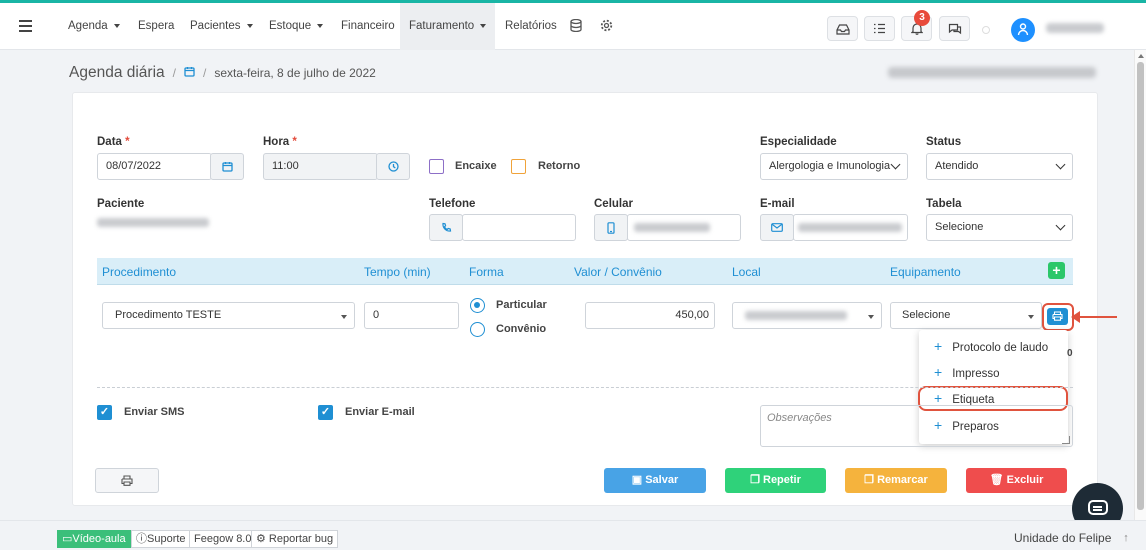 The width and height of the screenshot is (1146, 550). What do you see at coordinates (452, 204) in the screenshot?
I see `phone-label: Telefone` at bounding box center [452, 204].